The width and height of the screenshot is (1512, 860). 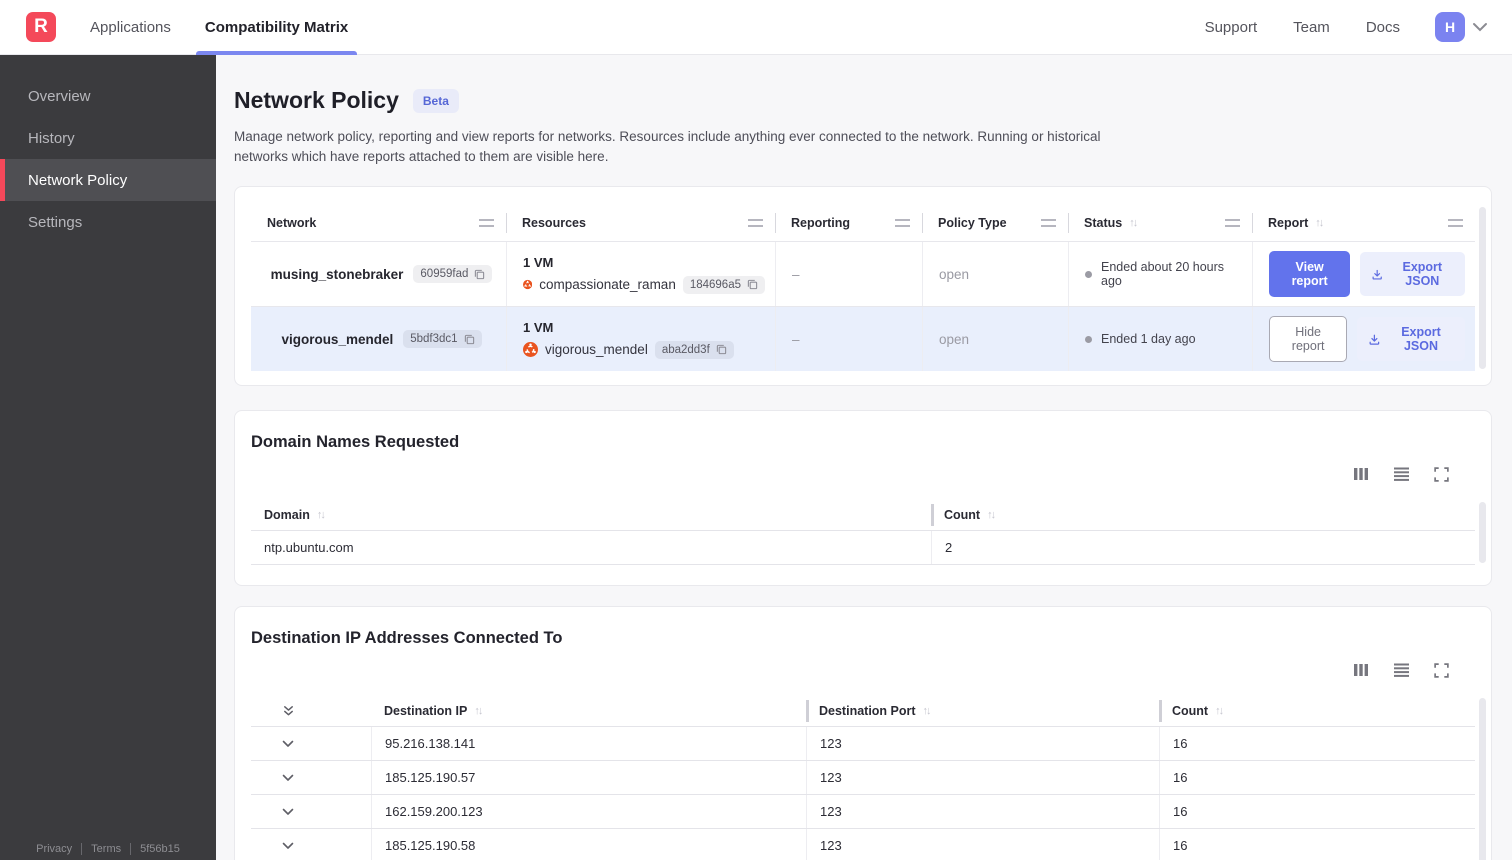 I want to click on sidebar-footer: Privacy Terms 5f56b15, so click(x=108, y=849).